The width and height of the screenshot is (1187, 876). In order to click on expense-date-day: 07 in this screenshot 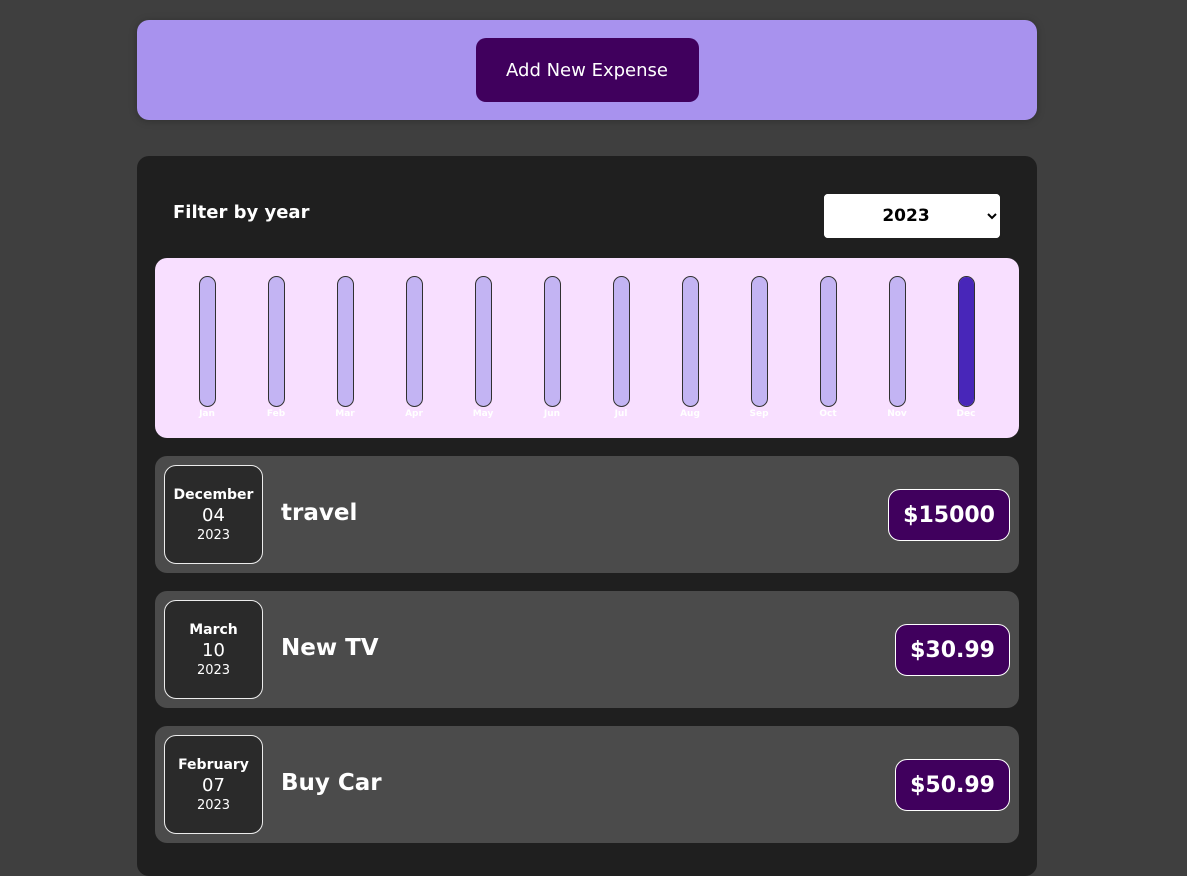, I will do `click(213, 785)`.